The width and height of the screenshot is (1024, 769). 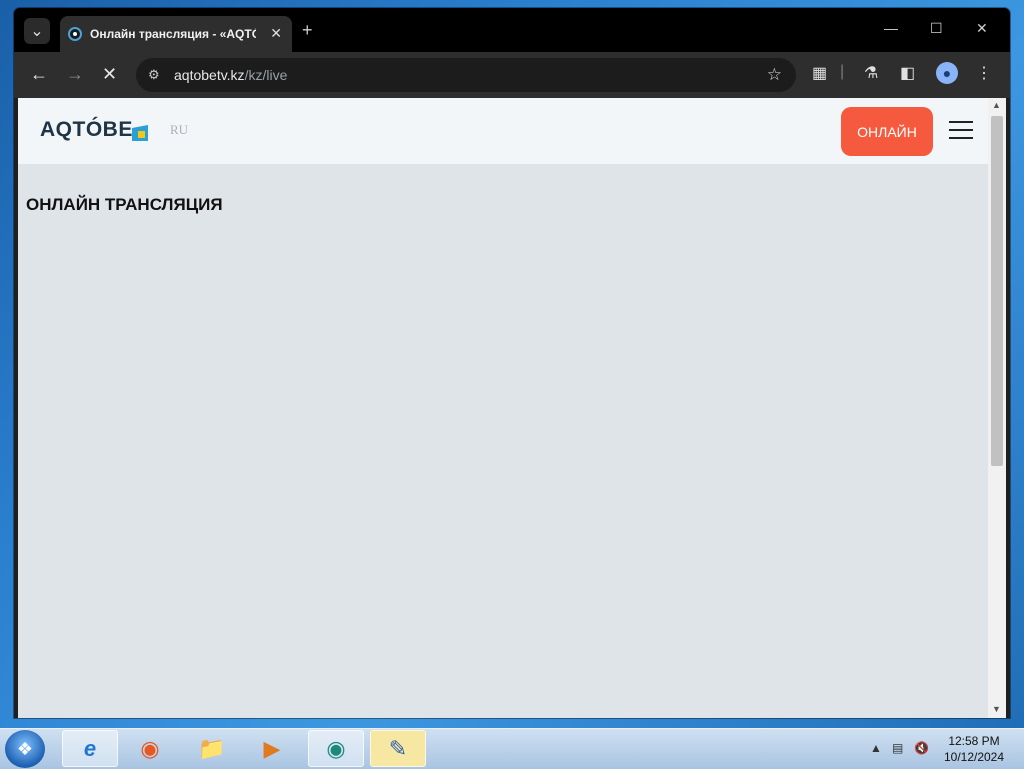 I want to click on start-button: ❖, so click(x=25, y=749).